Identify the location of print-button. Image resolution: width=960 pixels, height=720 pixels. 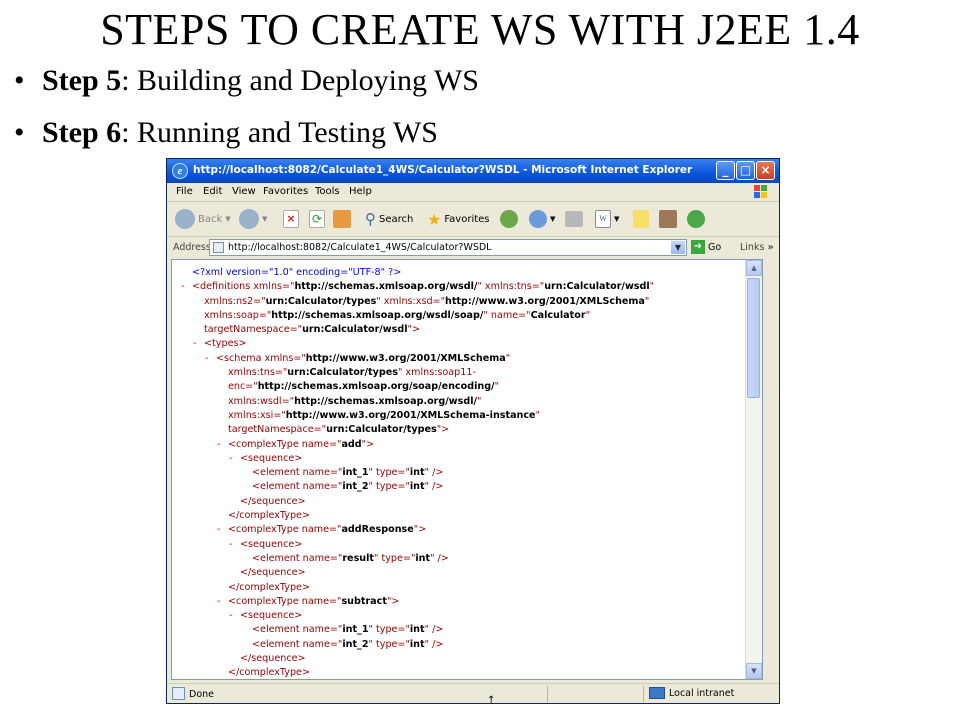
(574, 219).